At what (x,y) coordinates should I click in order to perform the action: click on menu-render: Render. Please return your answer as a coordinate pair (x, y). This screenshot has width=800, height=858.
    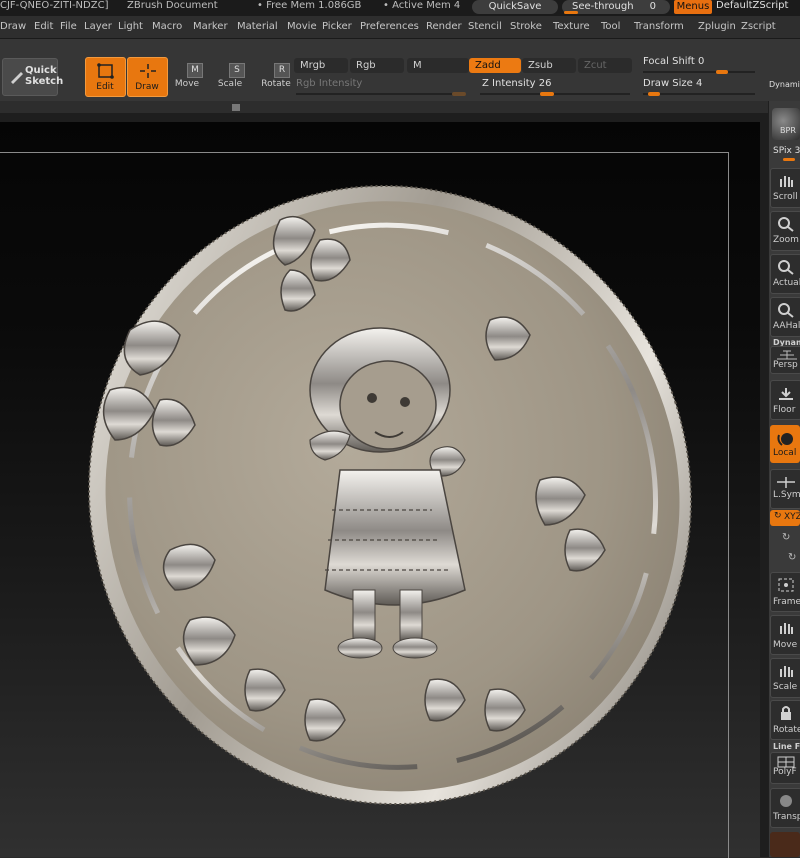
    Looking at the image, I should click on (444, 26).